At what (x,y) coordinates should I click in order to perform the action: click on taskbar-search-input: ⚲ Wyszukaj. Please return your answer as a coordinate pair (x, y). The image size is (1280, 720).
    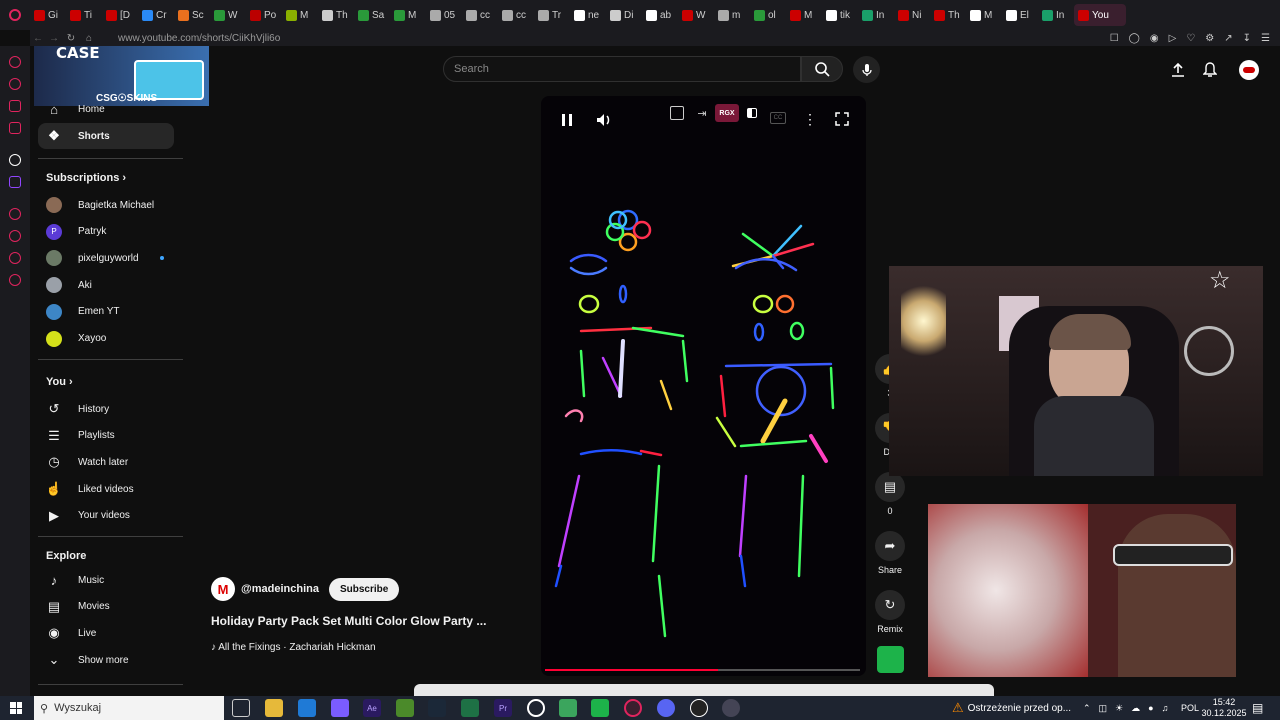
    Looking at the image, I should click on (129, 708).